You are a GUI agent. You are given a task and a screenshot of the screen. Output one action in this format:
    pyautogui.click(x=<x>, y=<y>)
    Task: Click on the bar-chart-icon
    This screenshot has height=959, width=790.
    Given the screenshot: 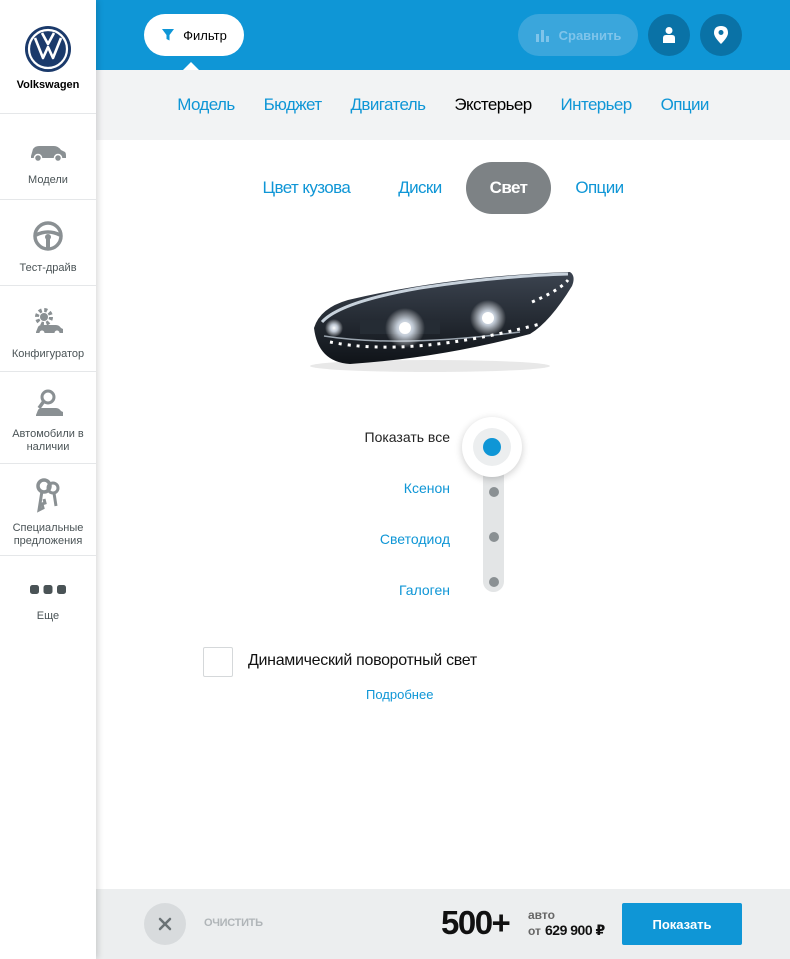 What is the action you would take?
    pyautogui.click(x=542, y=36)
    